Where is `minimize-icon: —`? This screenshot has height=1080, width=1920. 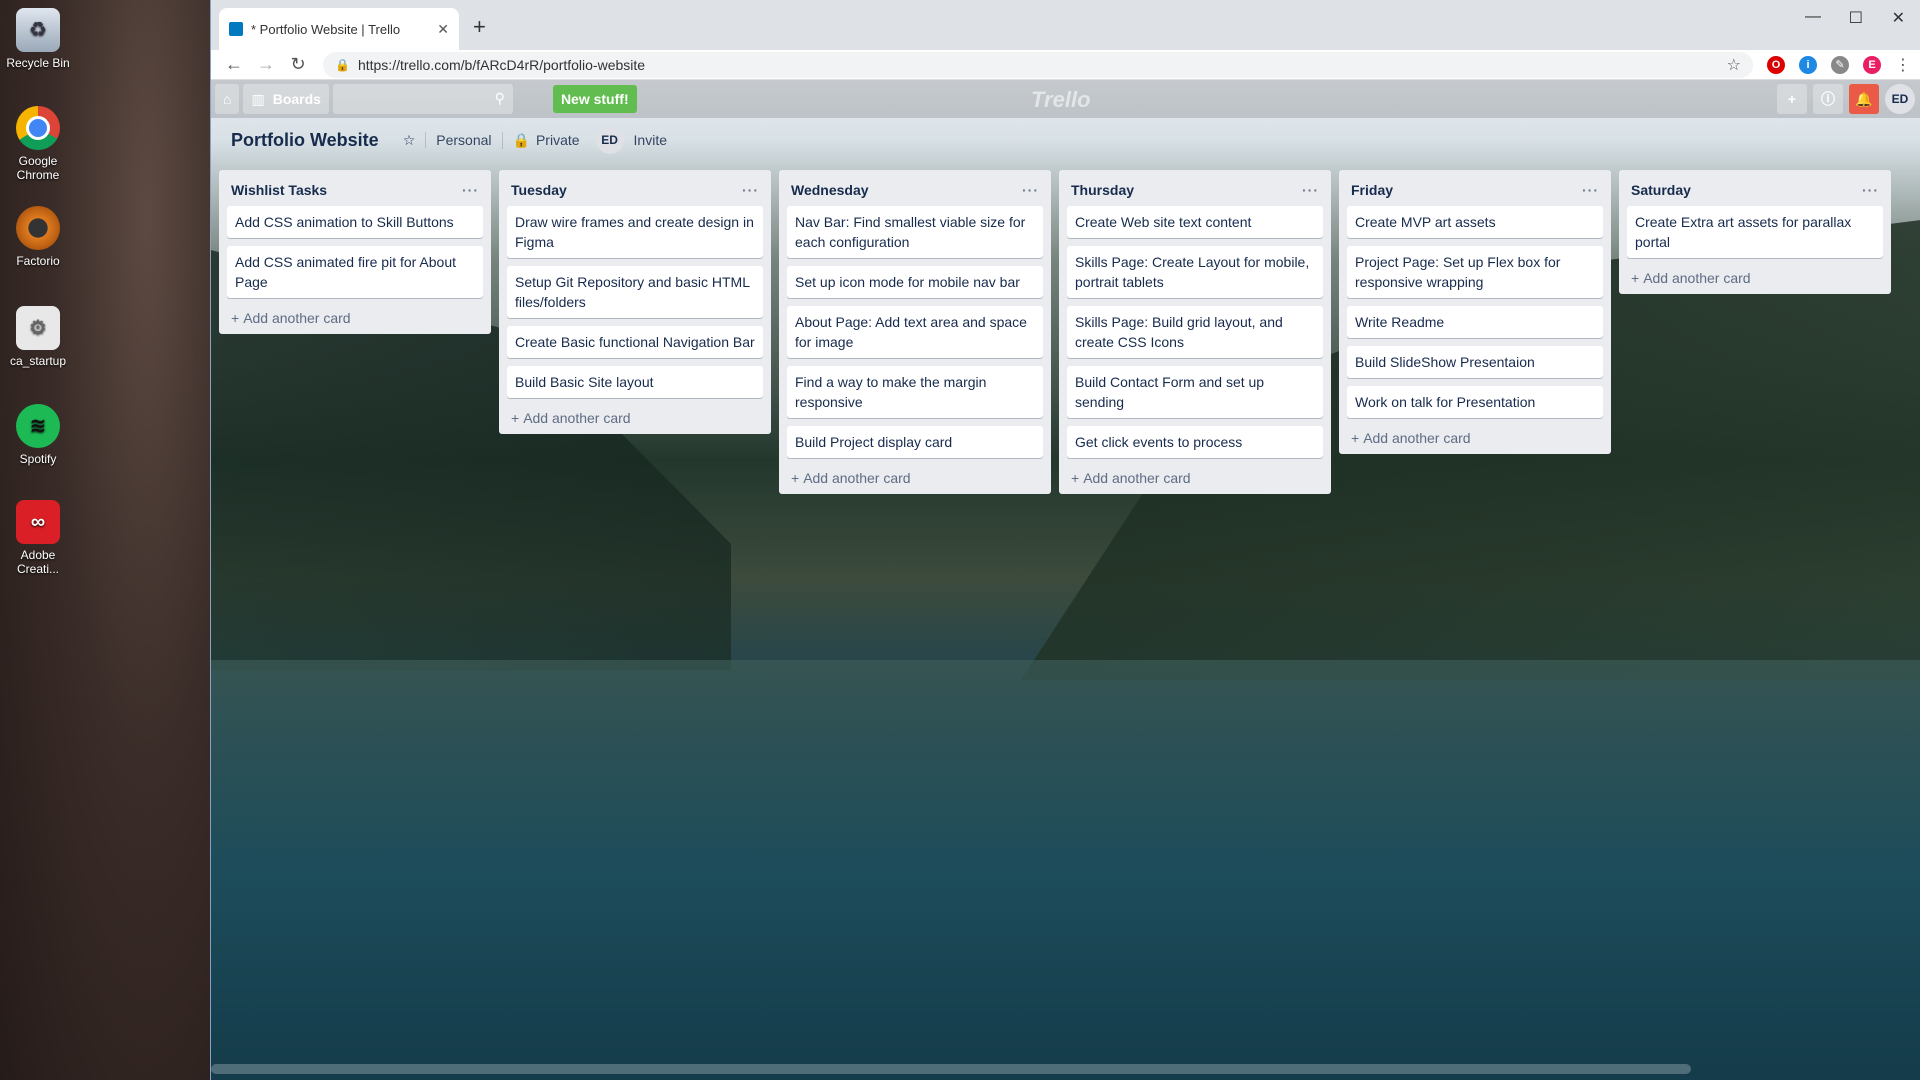 minimize-icon: — is located at coordinates (1813, 17).